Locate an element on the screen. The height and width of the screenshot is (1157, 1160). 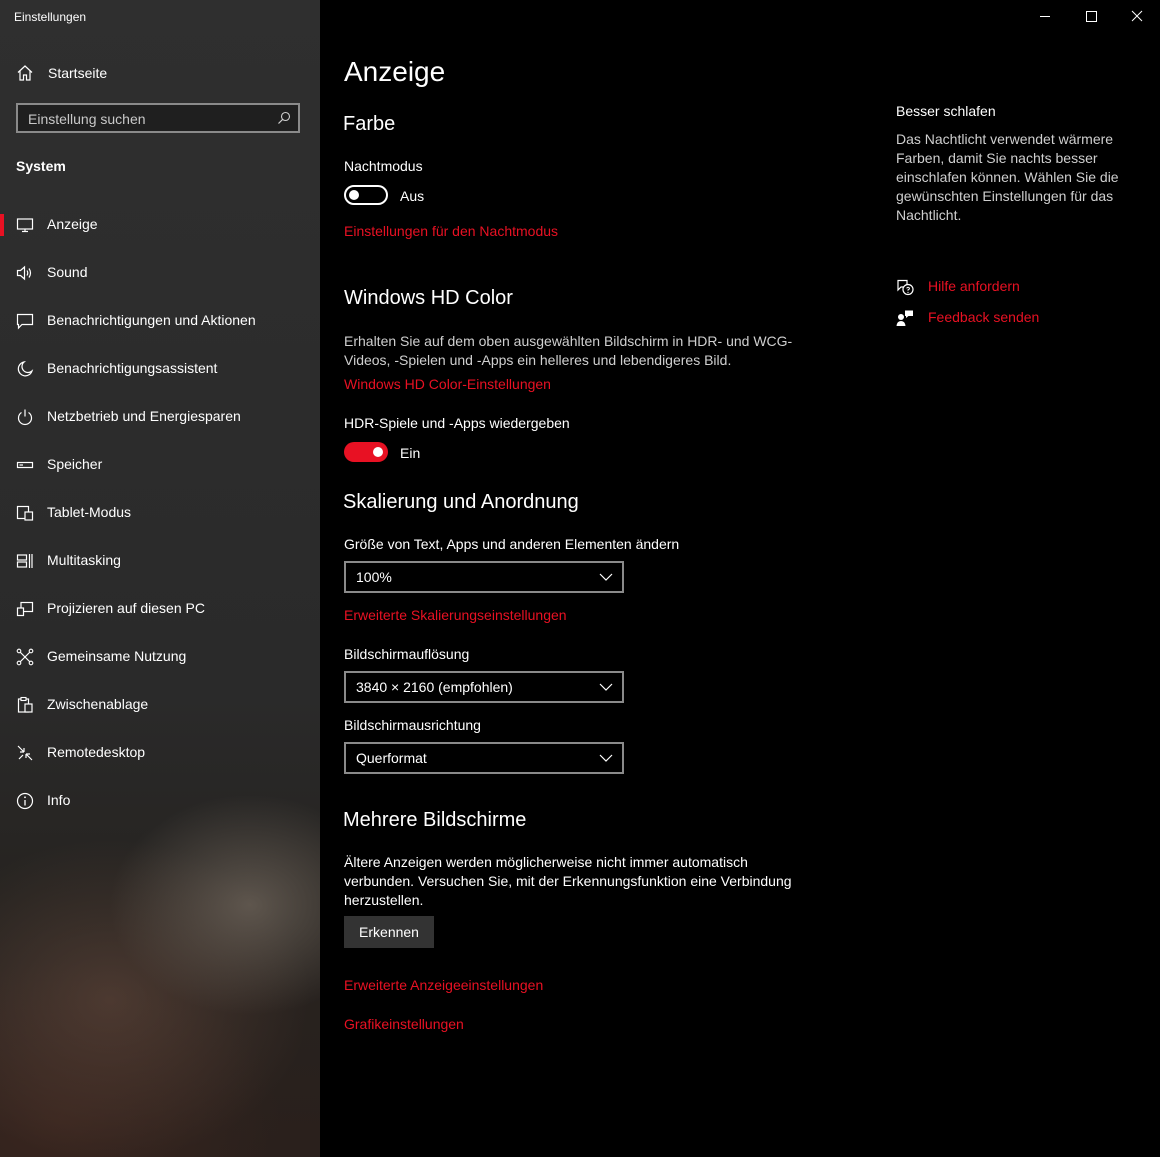
project-icon is located at coordinates (25, 609).